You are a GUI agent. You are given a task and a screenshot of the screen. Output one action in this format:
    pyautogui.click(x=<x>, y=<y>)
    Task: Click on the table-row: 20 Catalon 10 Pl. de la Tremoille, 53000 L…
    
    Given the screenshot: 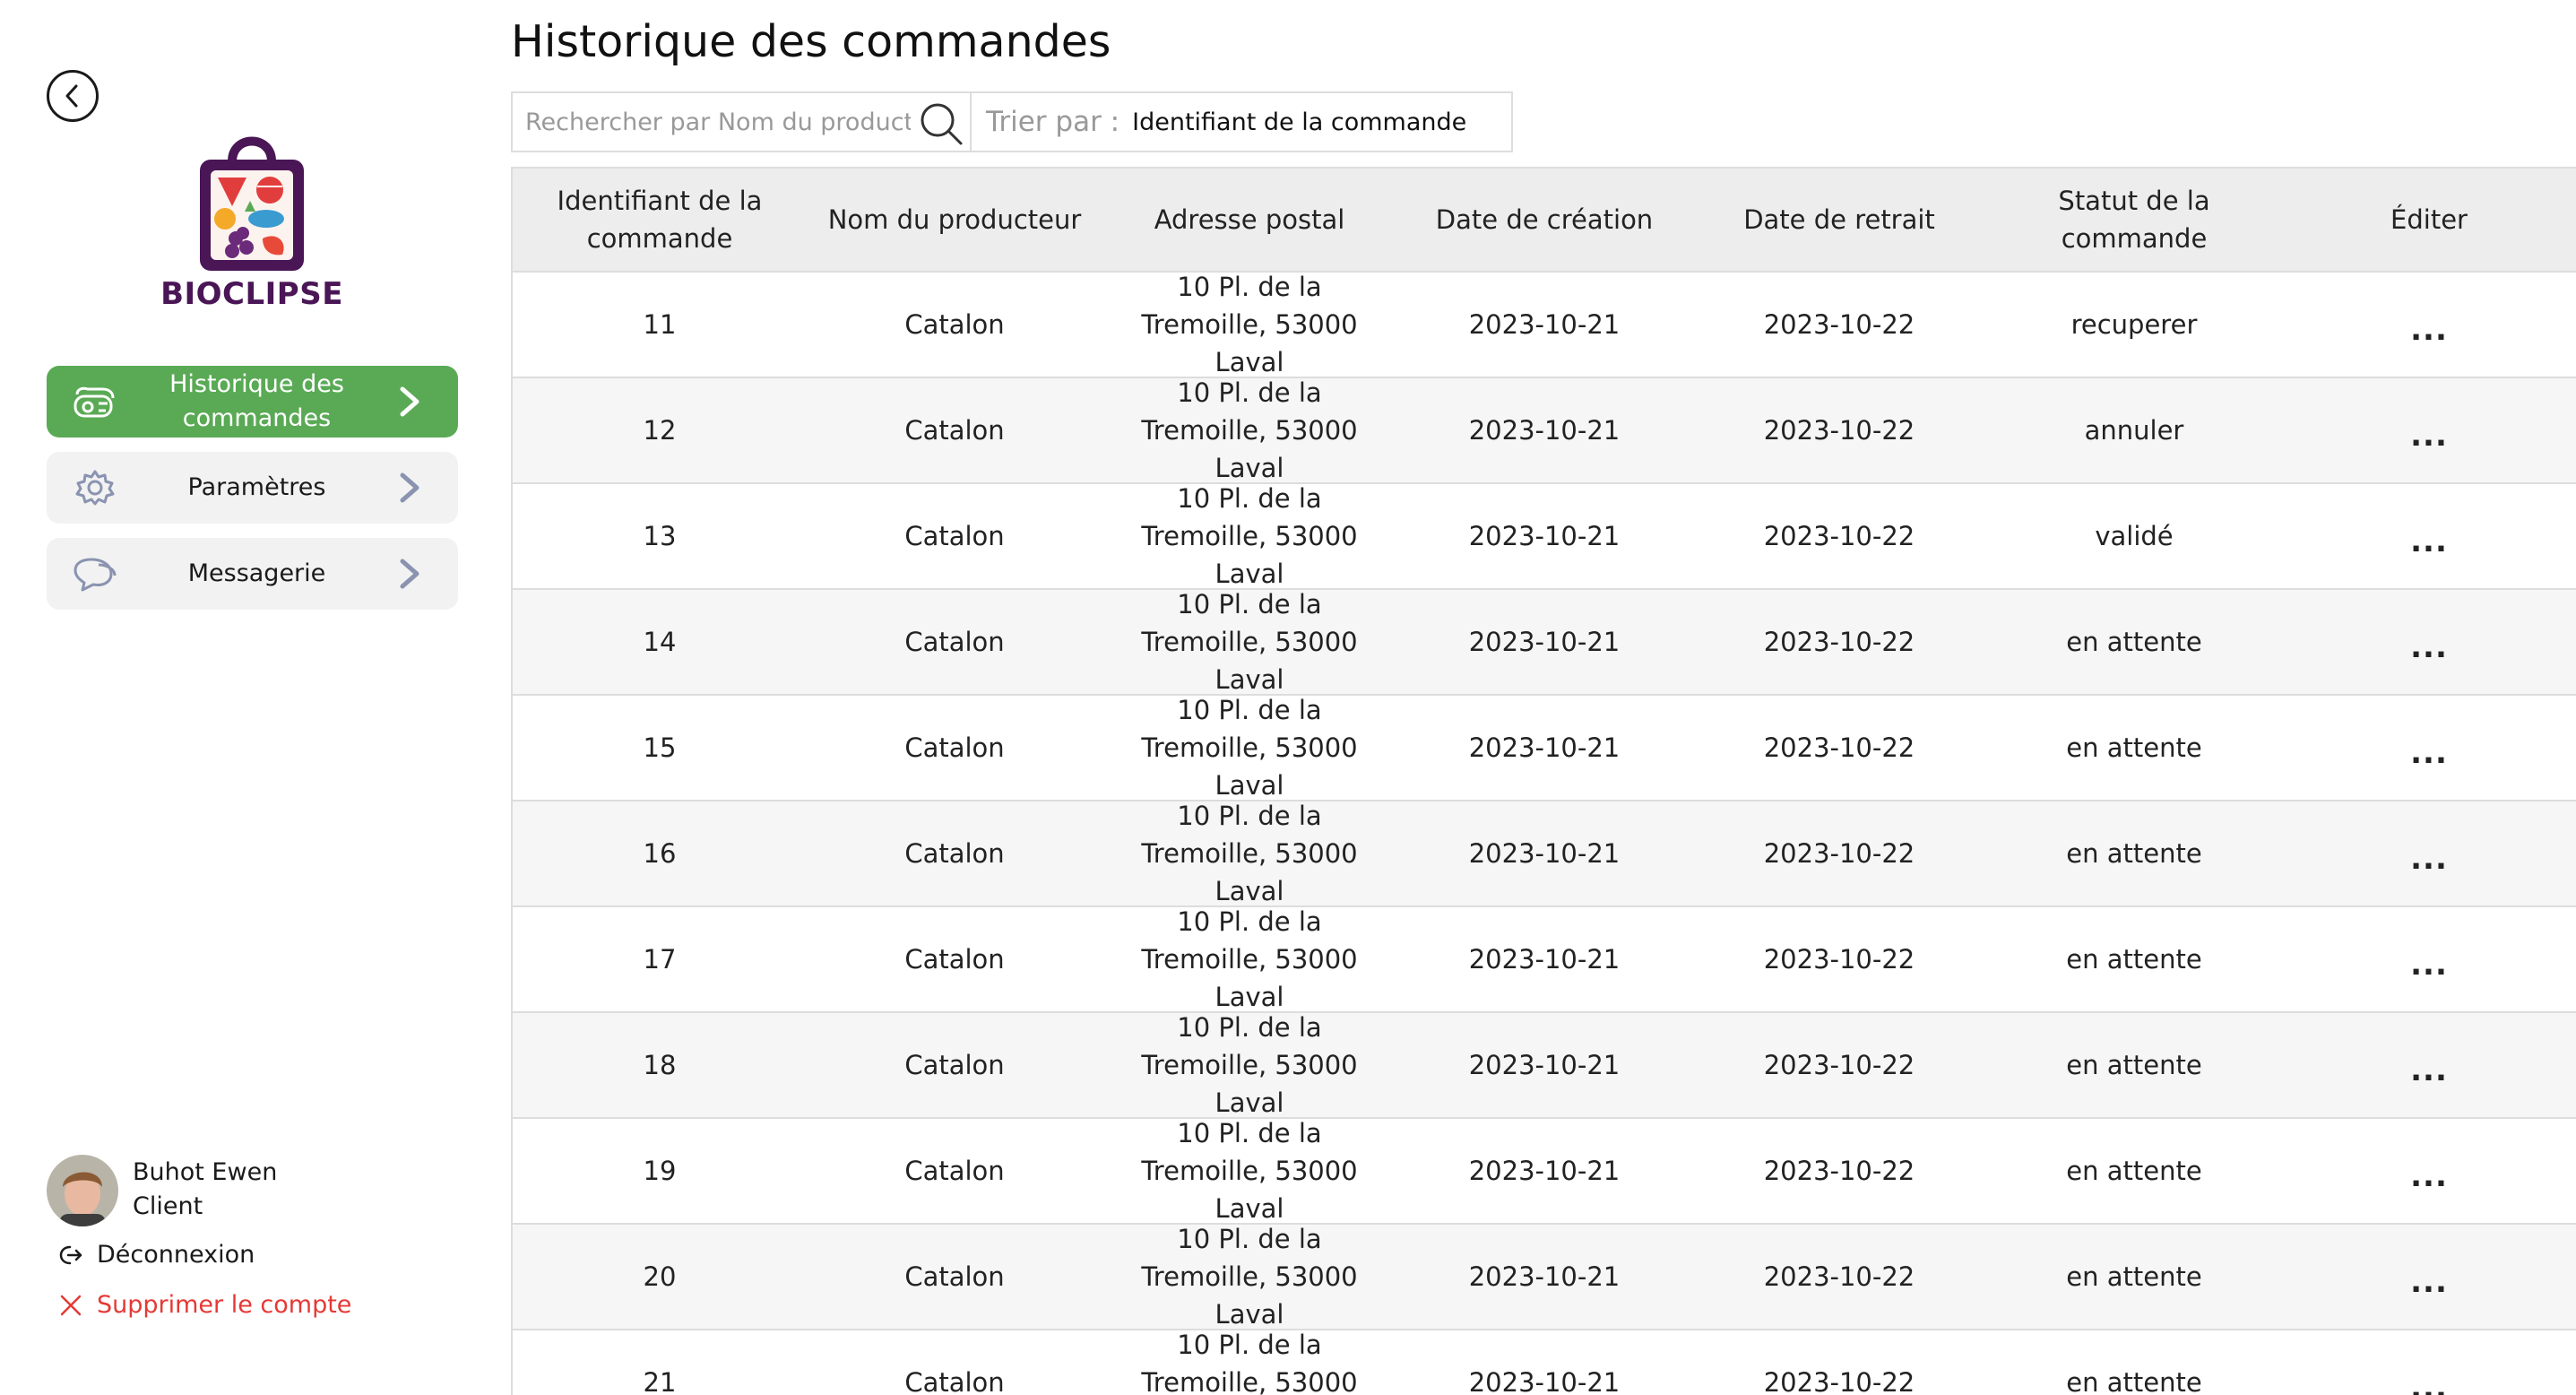 What is the action you would take?
    pyautogui.click(x=1544, y=1277)
    